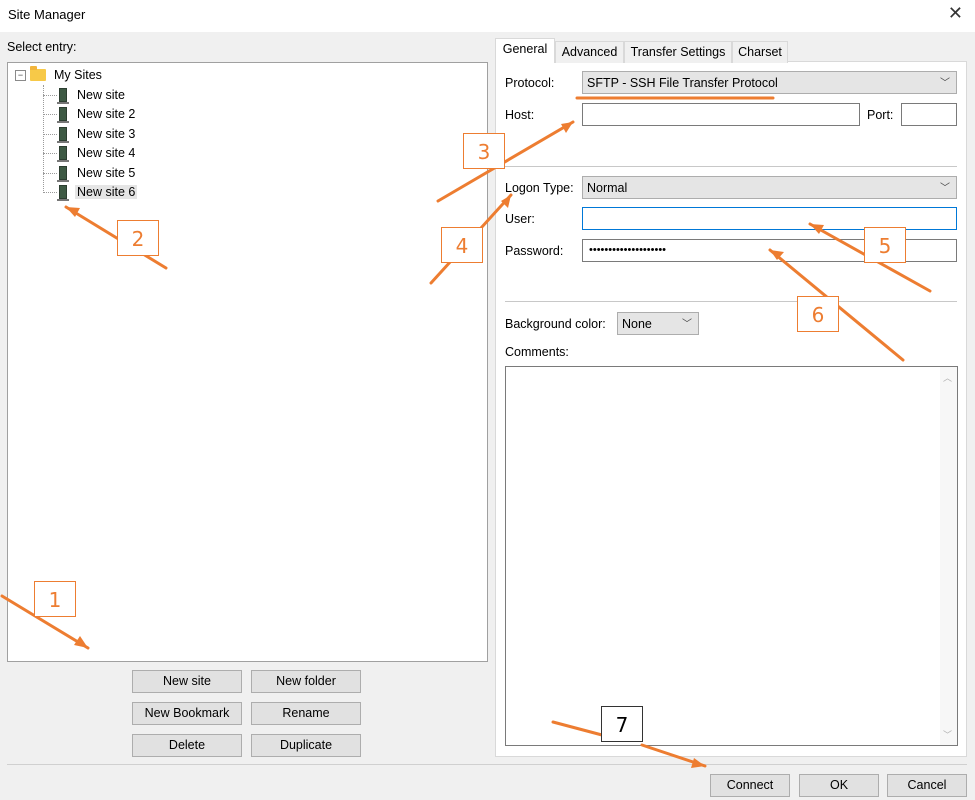 The width and height of the screenshot is (975, 800). I want to click on tree-item-site: New site, so click(85, 95).